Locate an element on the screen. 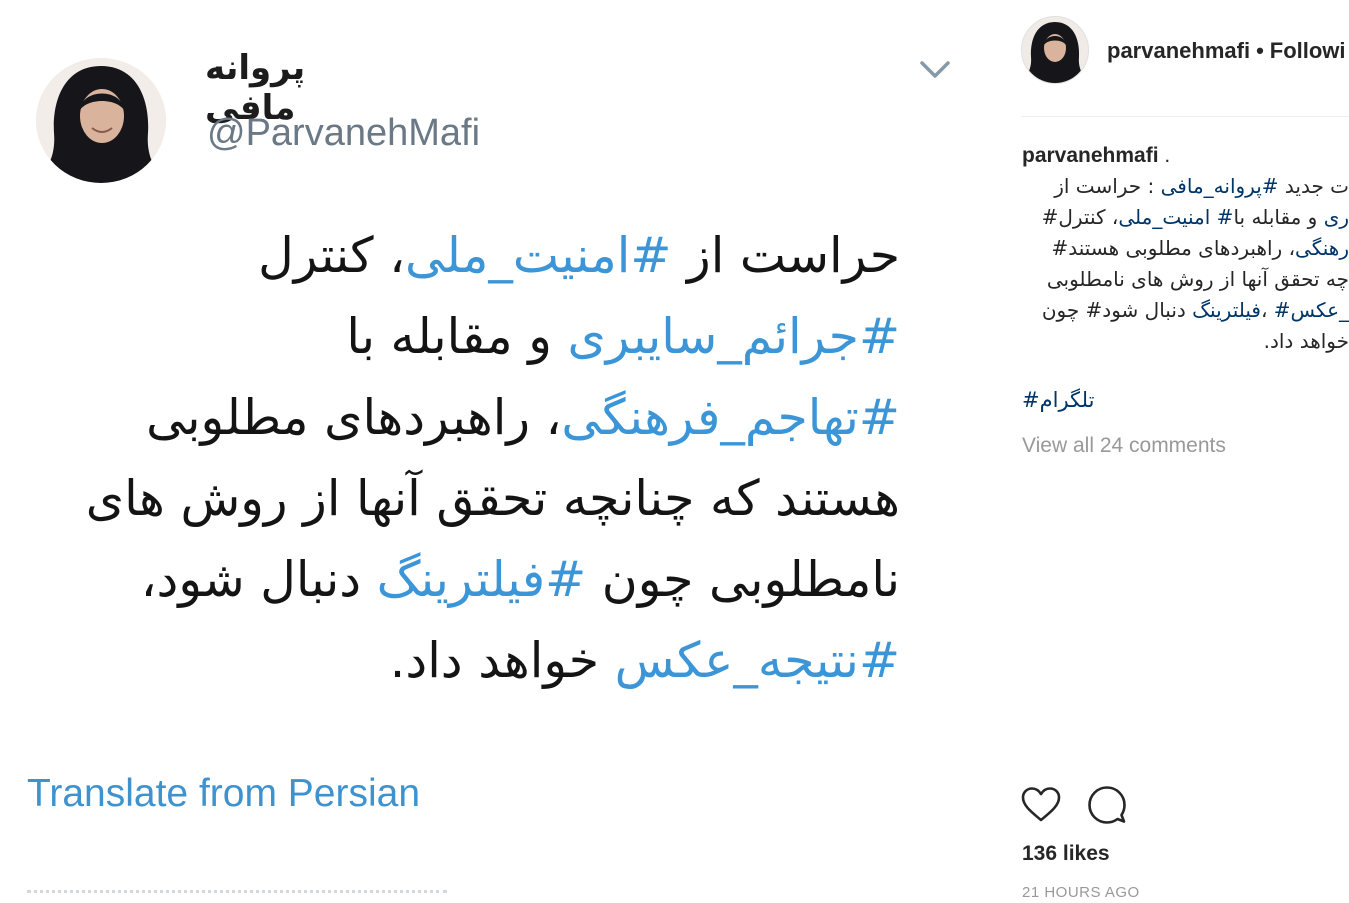 This screenshot has height=903, width=1349. hashtag-link: #پروانه_مافی is located at coordinates (1220, 186).